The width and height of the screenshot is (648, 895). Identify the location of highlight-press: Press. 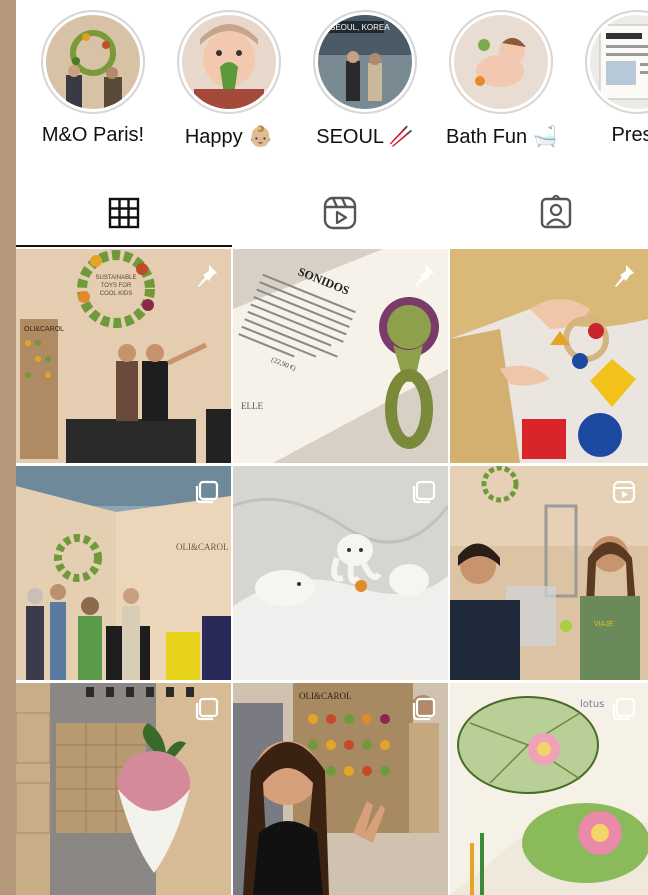
(615, 78).